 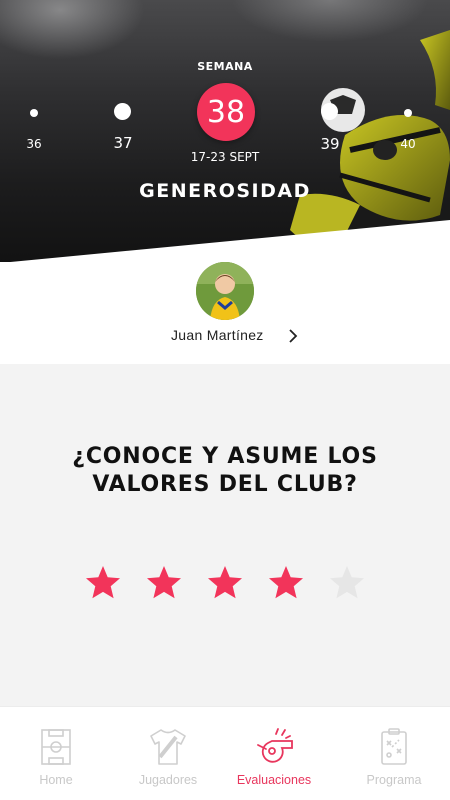 What do you see at coordinates (225, 191) in the screenshot?
I see `value-title: GENEROSIDAD` at bounding box center [225, 191].